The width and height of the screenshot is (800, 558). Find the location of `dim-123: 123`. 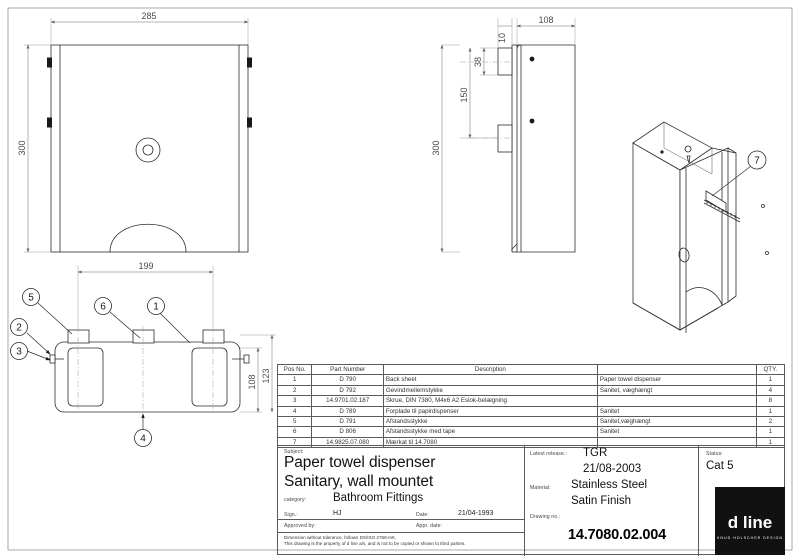

dim-123: 123 is located at coordinates (266, 375).